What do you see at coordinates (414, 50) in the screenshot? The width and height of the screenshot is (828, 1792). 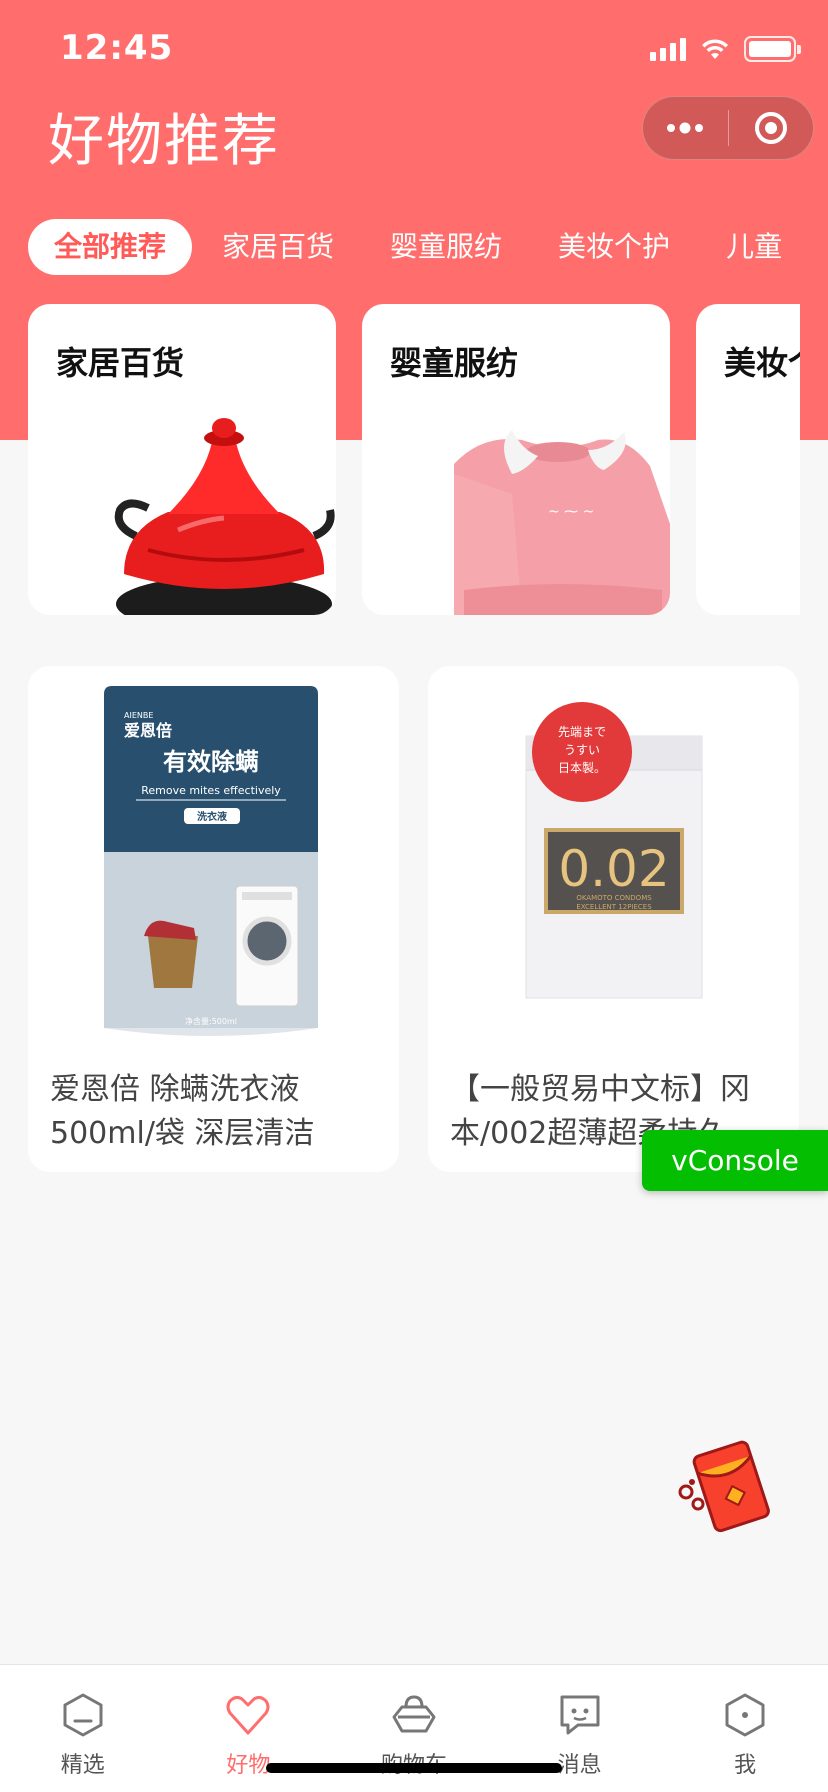 I see `status-bar: 12:45` at bounding box center [414, 50].